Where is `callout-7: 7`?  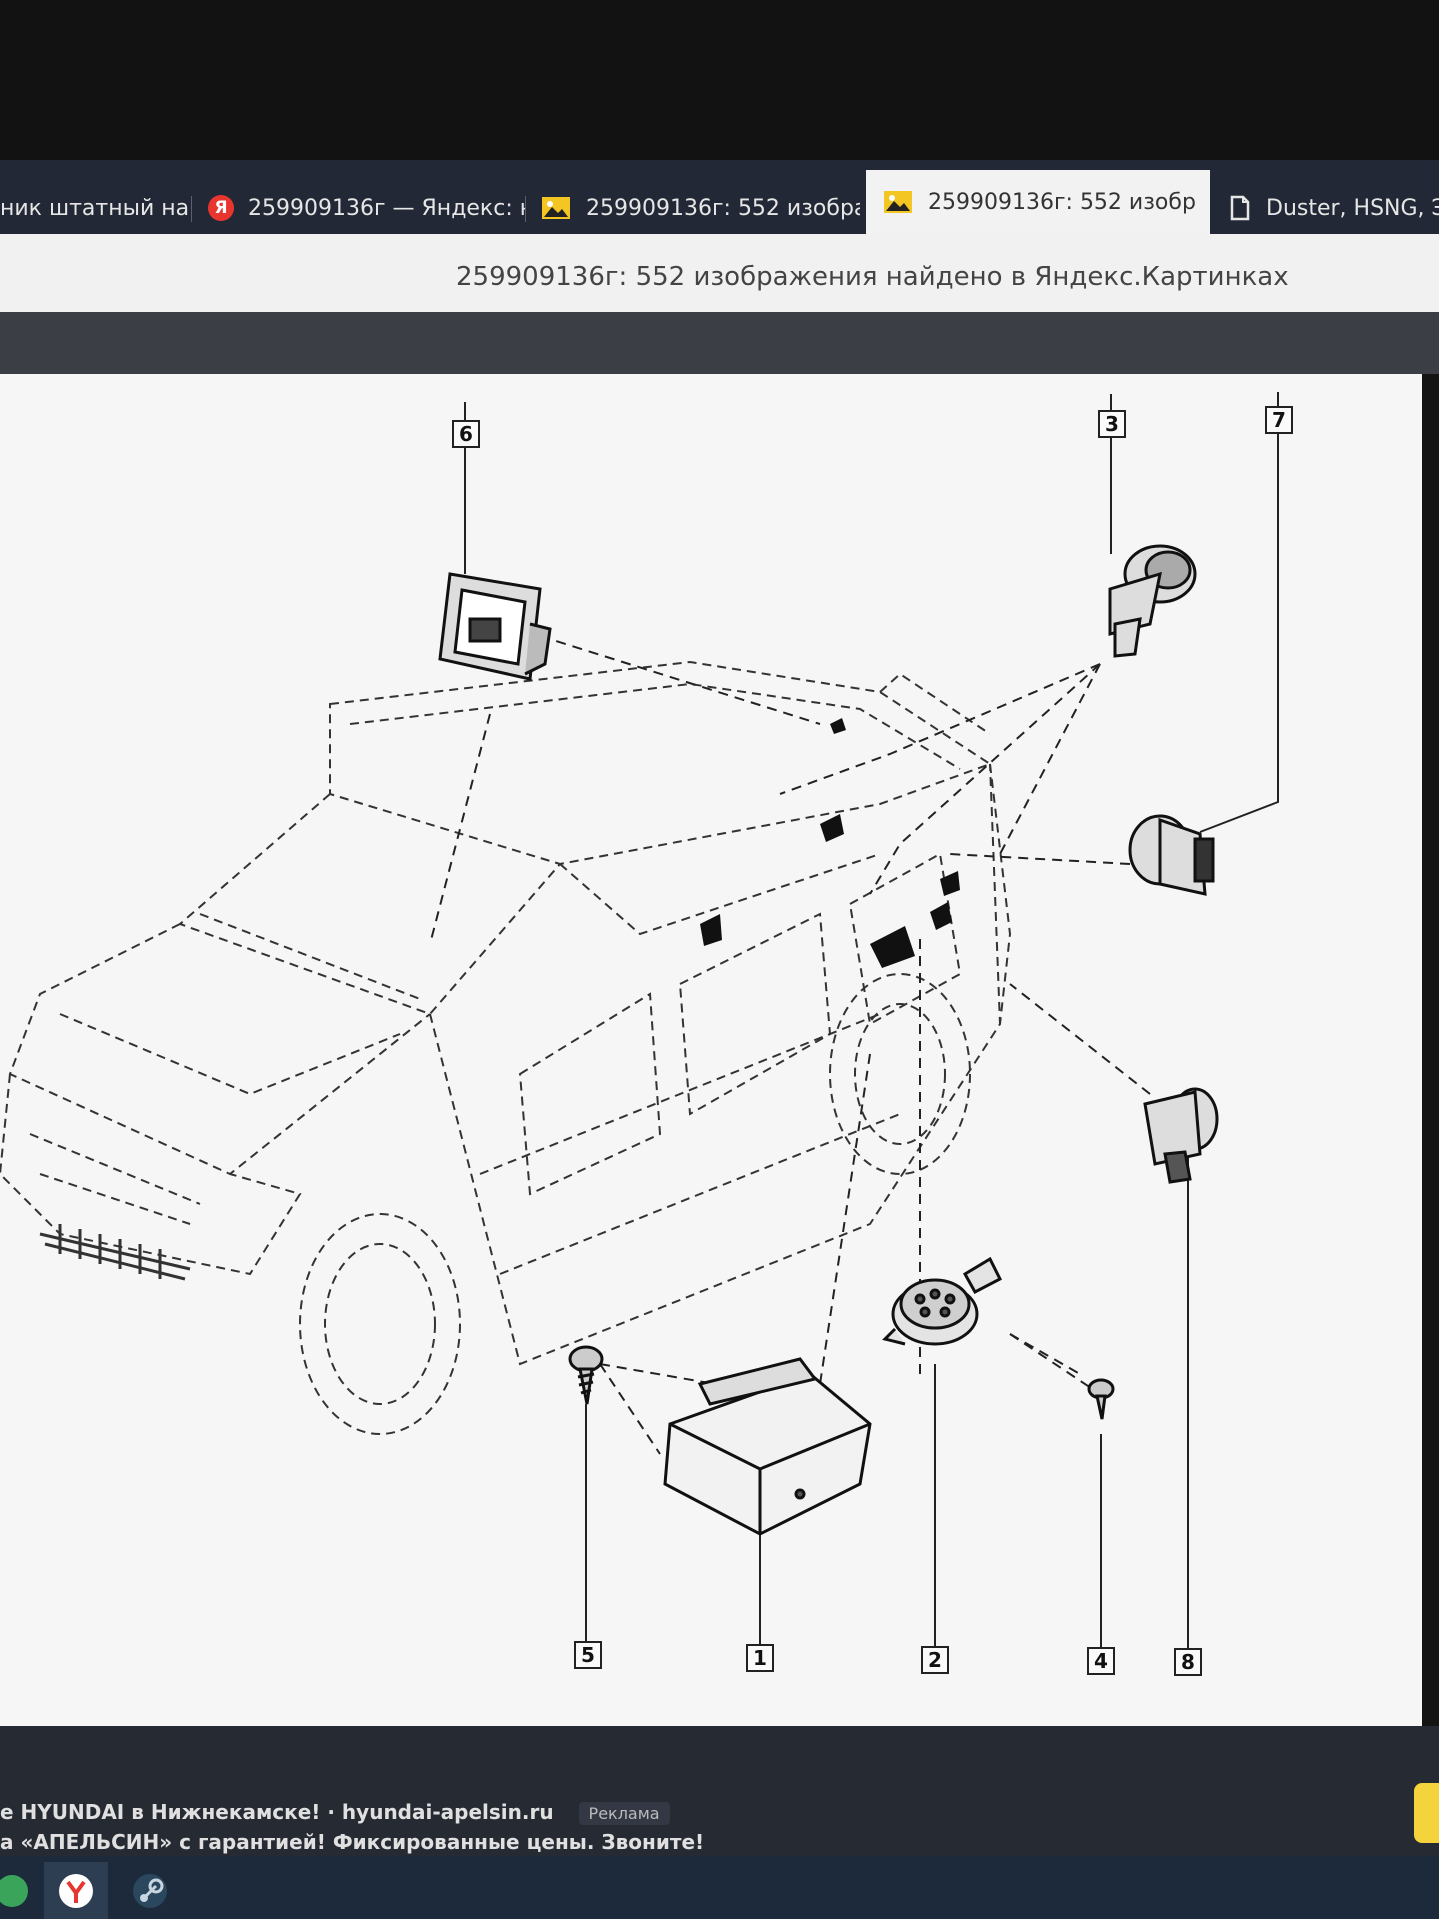
callout-7: 7 is located at coordinates (1279, 420).